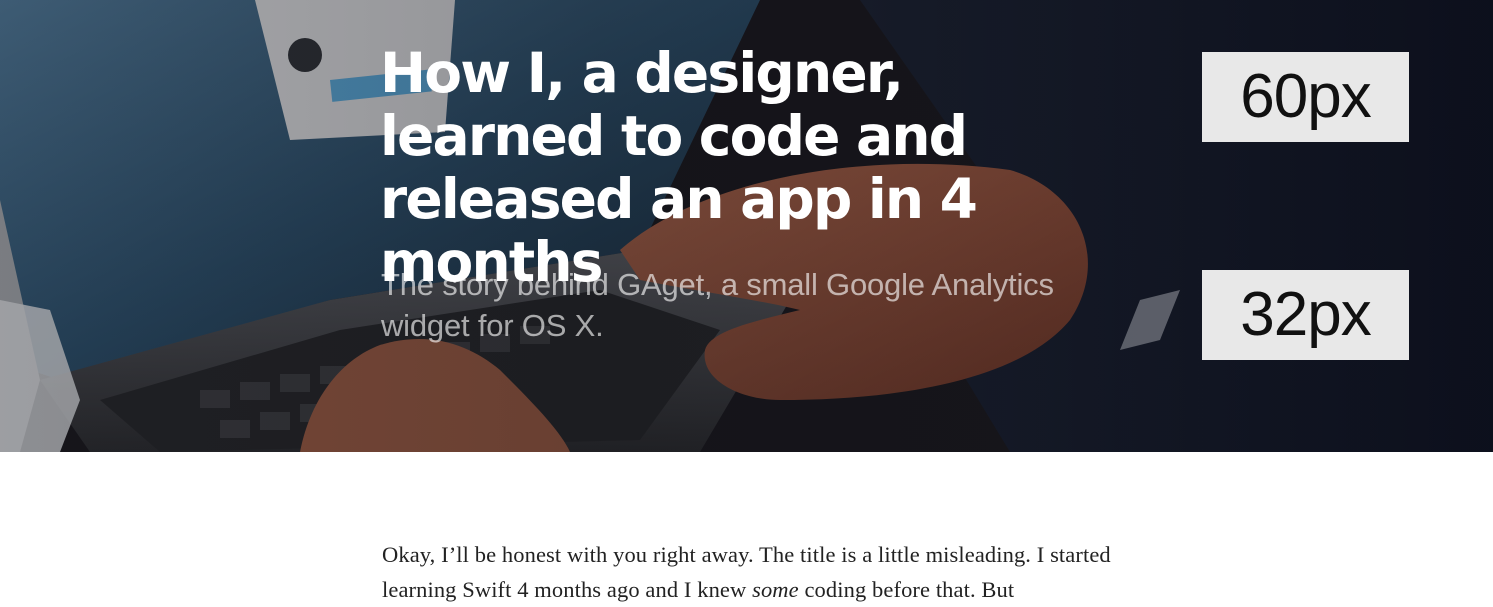  What do you see at coordinates (775, 589) in the screenshot?
I see `paragraph-emphasis: some` at bounding box center [775, 589].